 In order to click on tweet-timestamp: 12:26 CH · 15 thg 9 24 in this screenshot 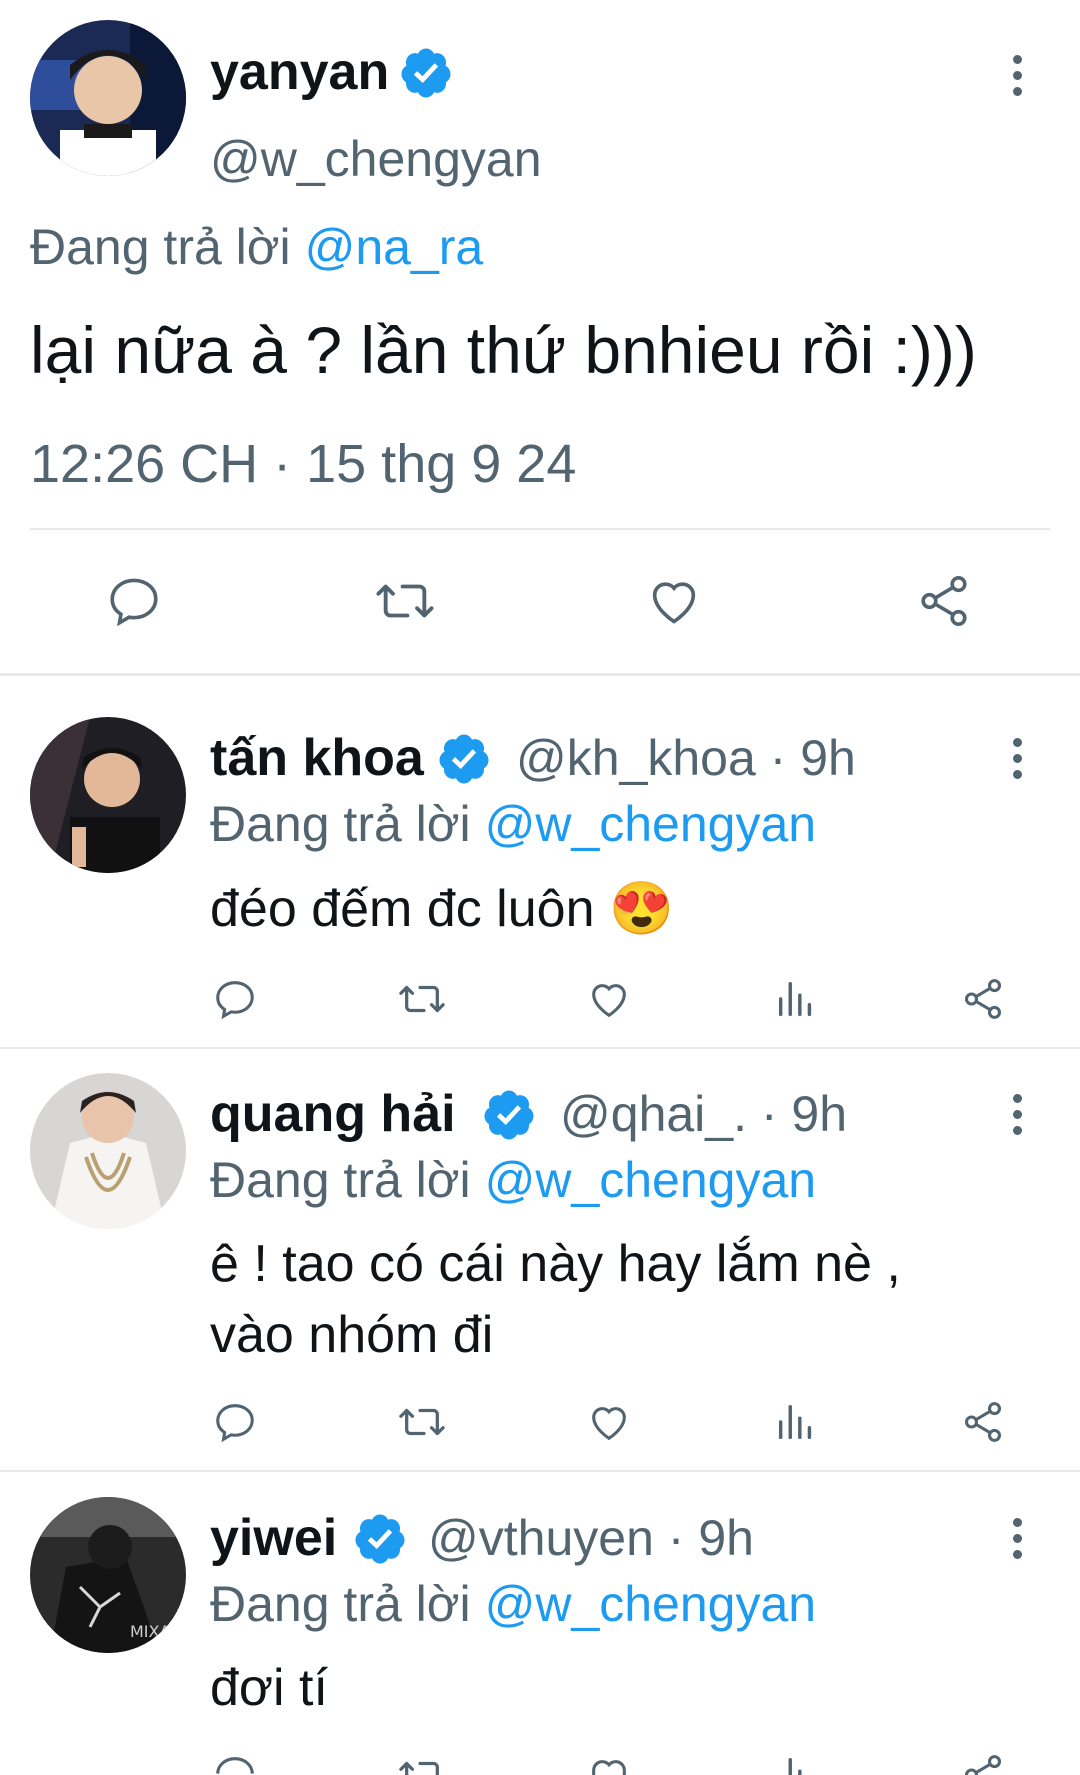, I will do `click(303, 464)`.